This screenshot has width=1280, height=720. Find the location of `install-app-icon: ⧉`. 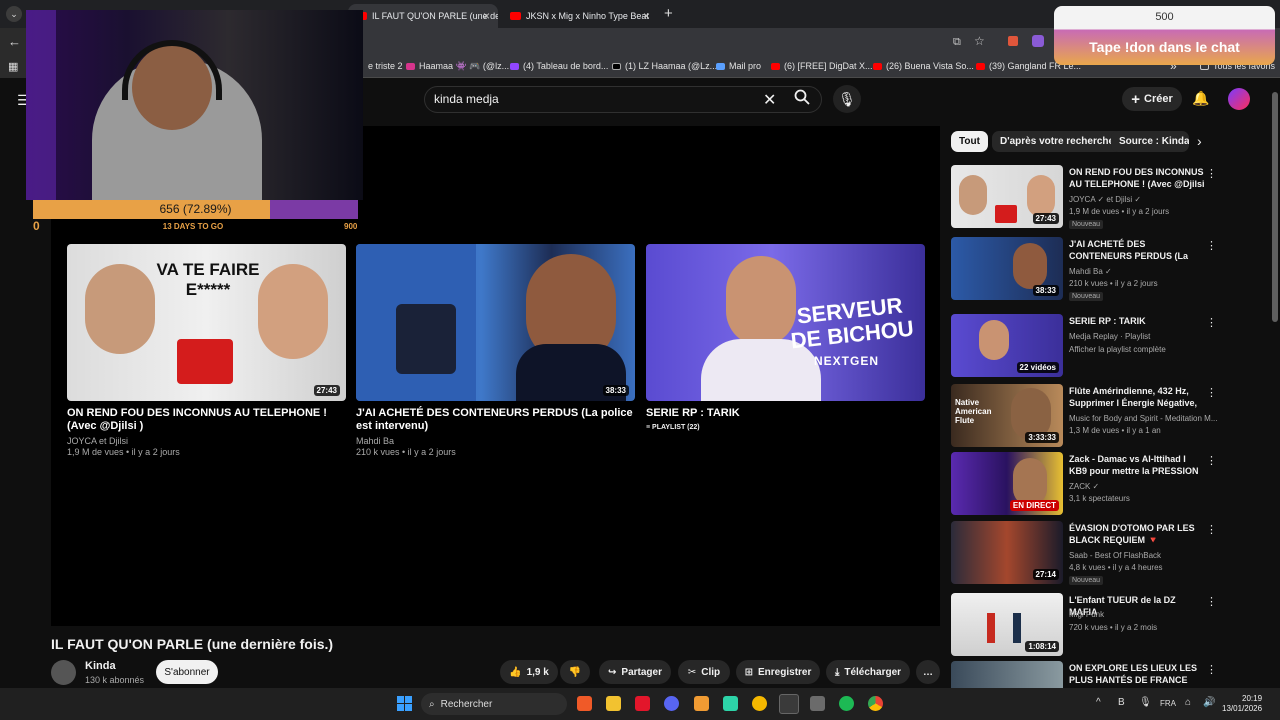

install-app-icon: ⧉ is located at coordinates (957, 42).